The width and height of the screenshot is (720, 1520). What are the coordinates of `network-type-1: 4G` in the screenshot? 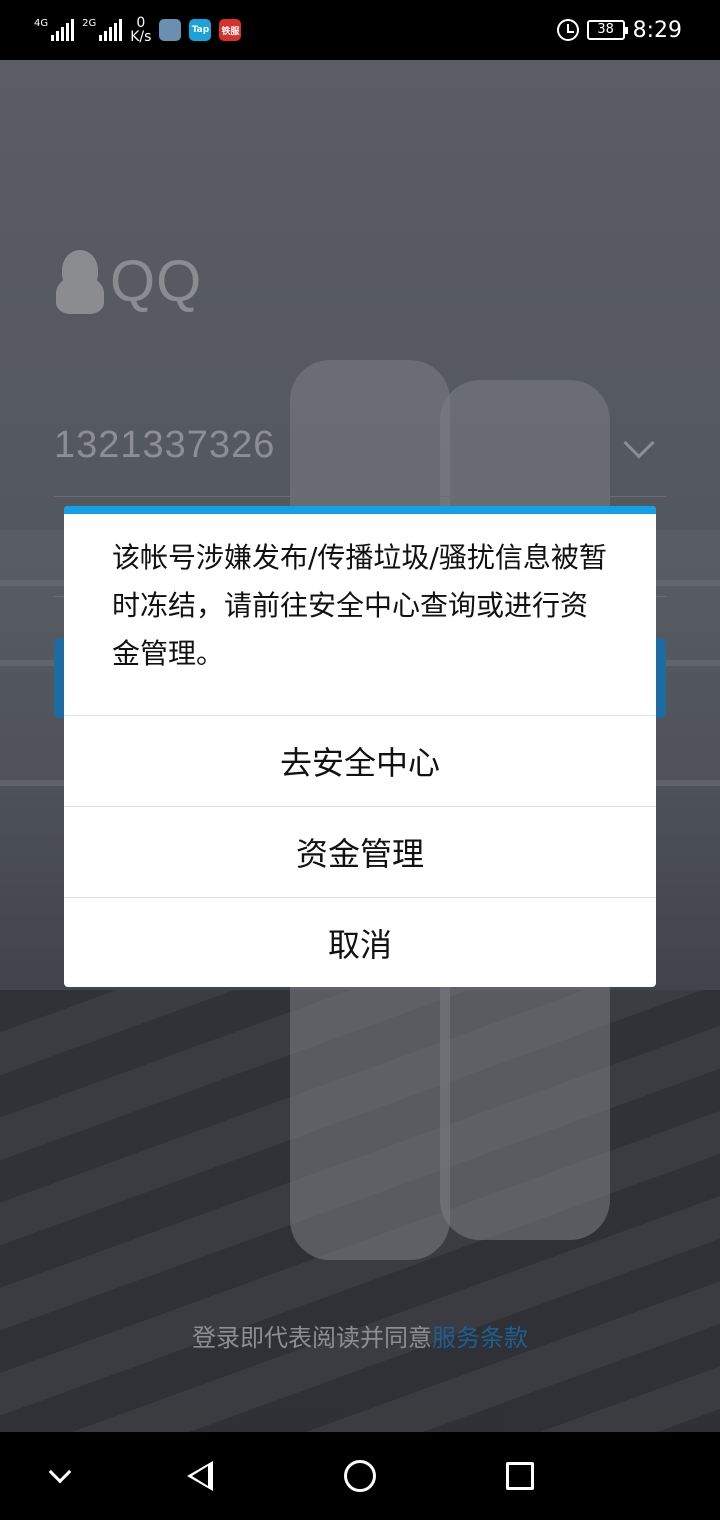 It's located at (41, 23).